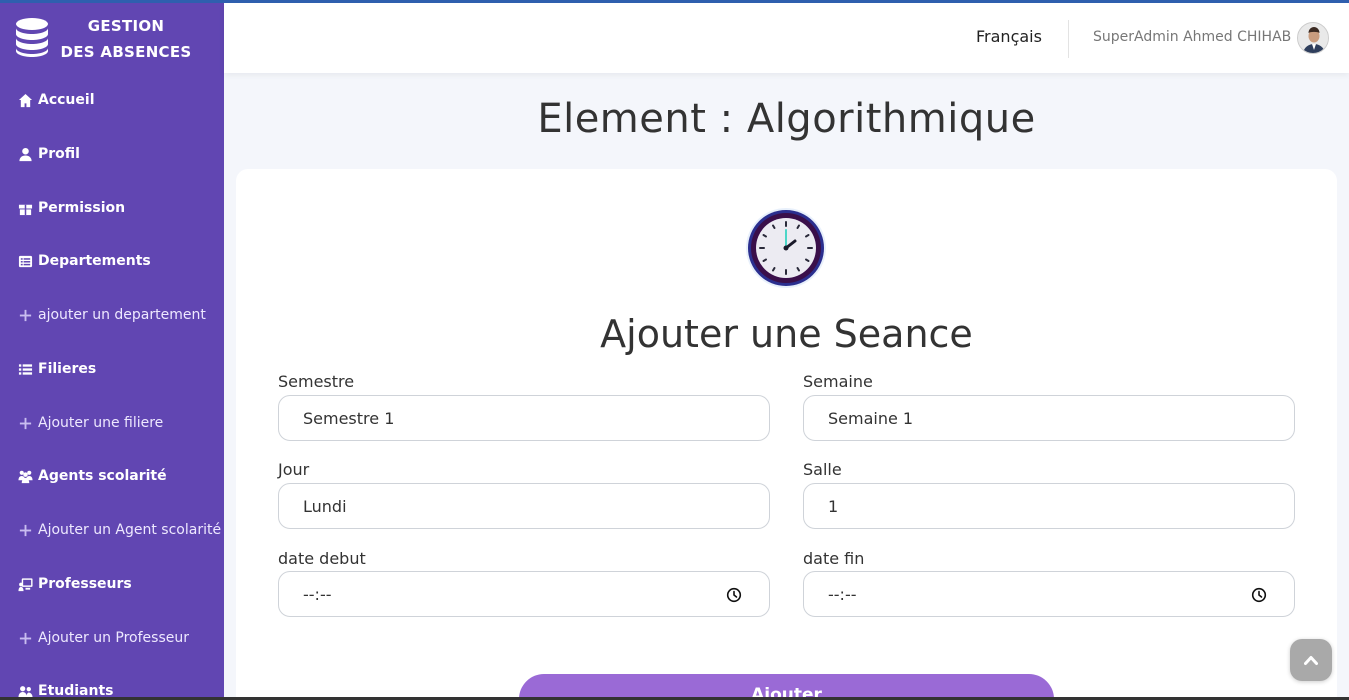 The image size is (1349, 700). I want to click on gift-icon, so click(25, 208).